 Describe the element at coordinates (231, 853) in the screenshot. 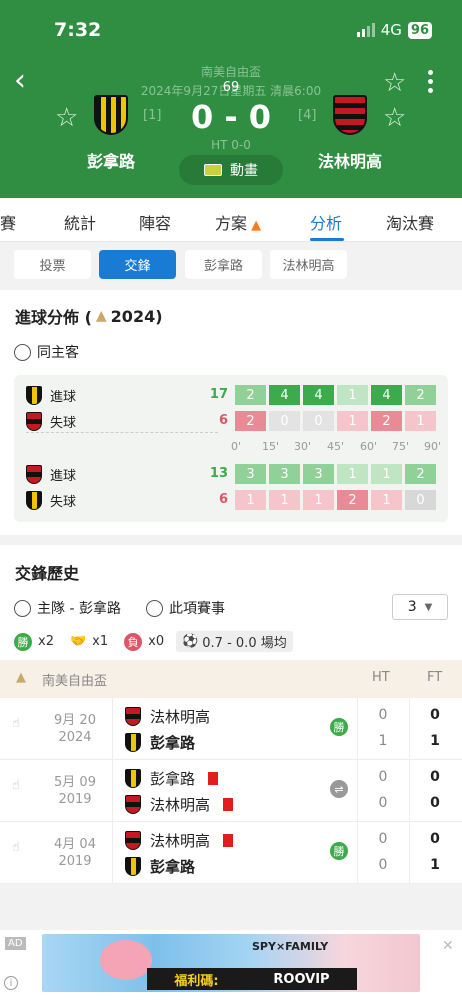

I see `h2h-match-row: ☝ 4月 04 2019 法林明高 彭拿路 勝 0 0 0 1` at that location.